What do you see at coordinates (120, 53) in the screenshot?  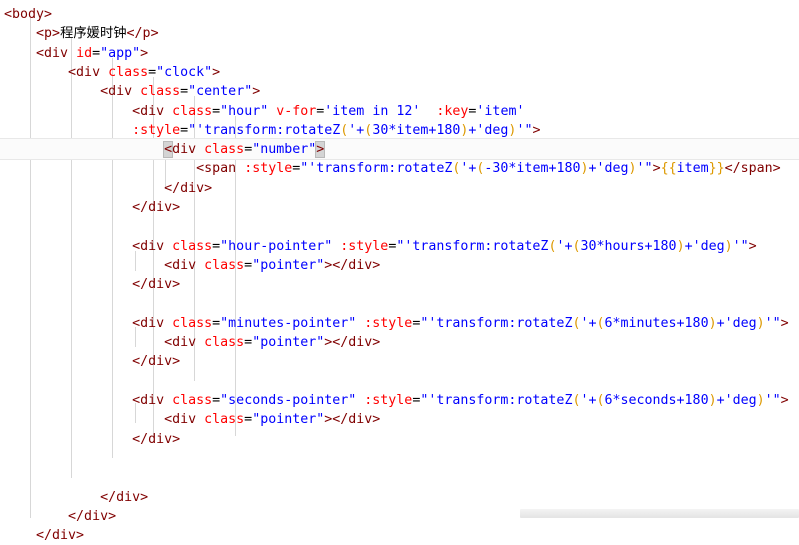 I see `token-val: "app"` at bounding box center [120, 53].